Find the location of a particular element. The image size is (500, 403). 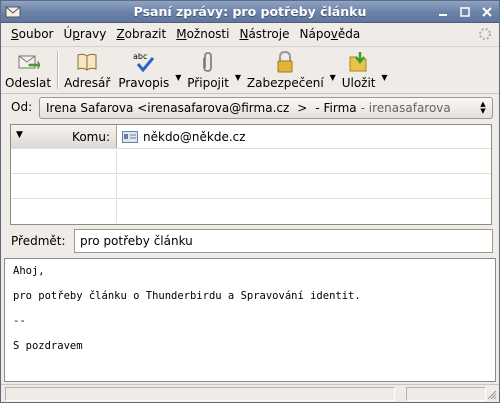

security-button: Zabezpečení is located at coordinates (285, 70).